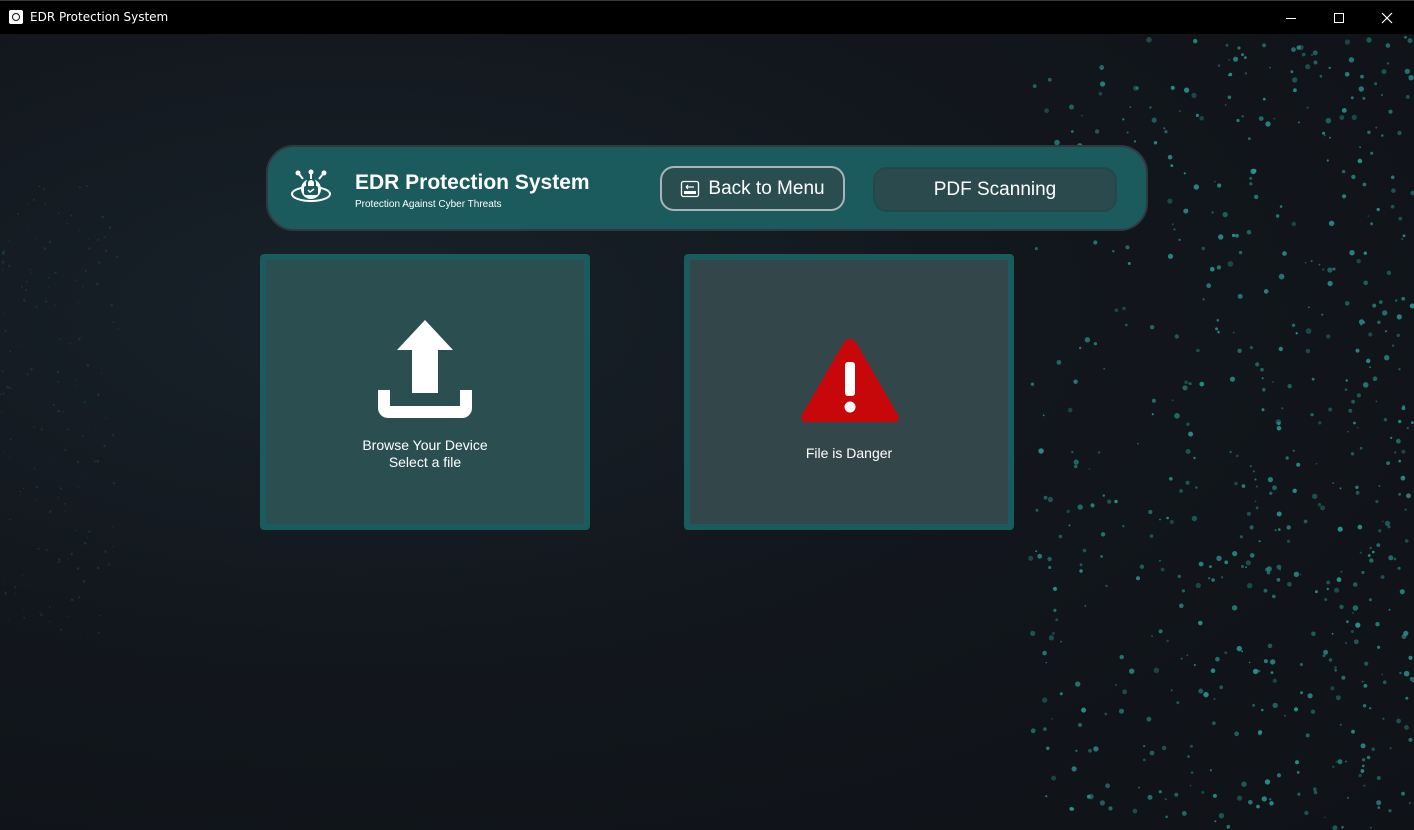 The height and width of the screenshot is (830, 1414). I want to click on browse-file-card: Browse Your Device Select a file, so click(425, 392).